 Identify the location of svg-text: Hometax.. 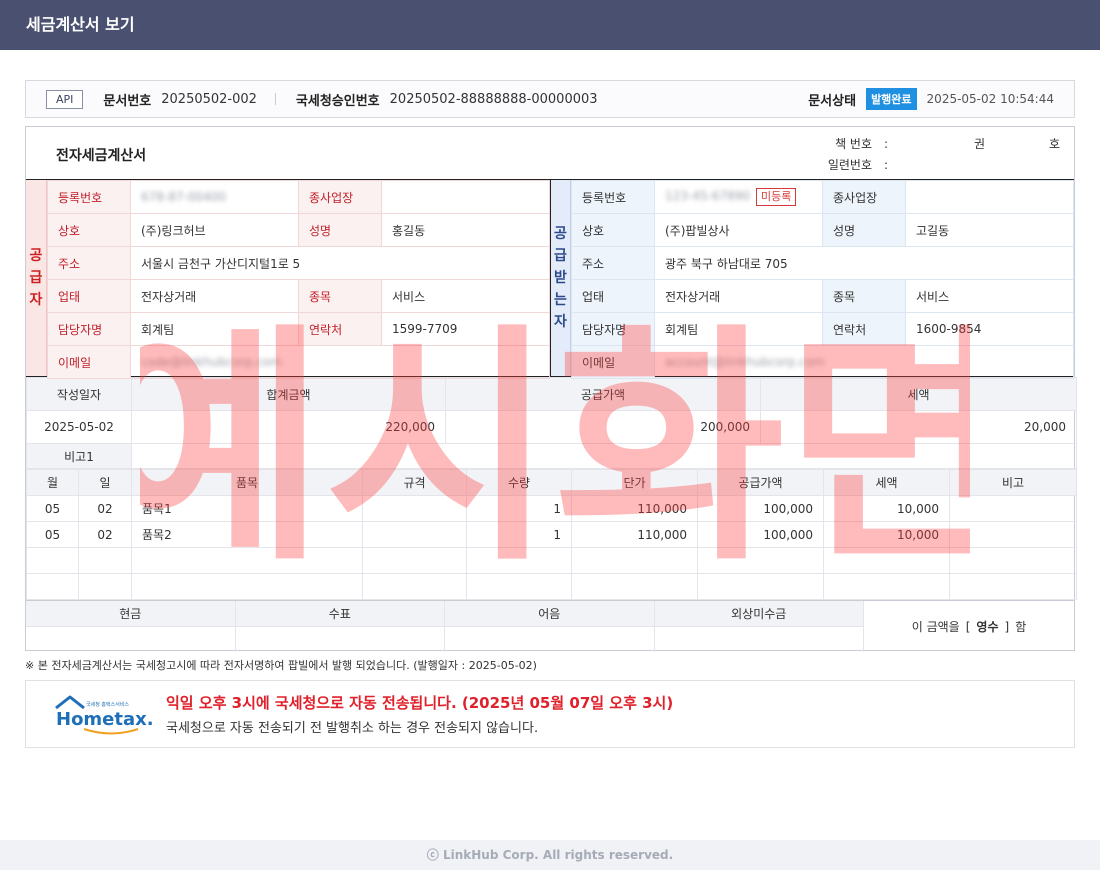
(105, 719).